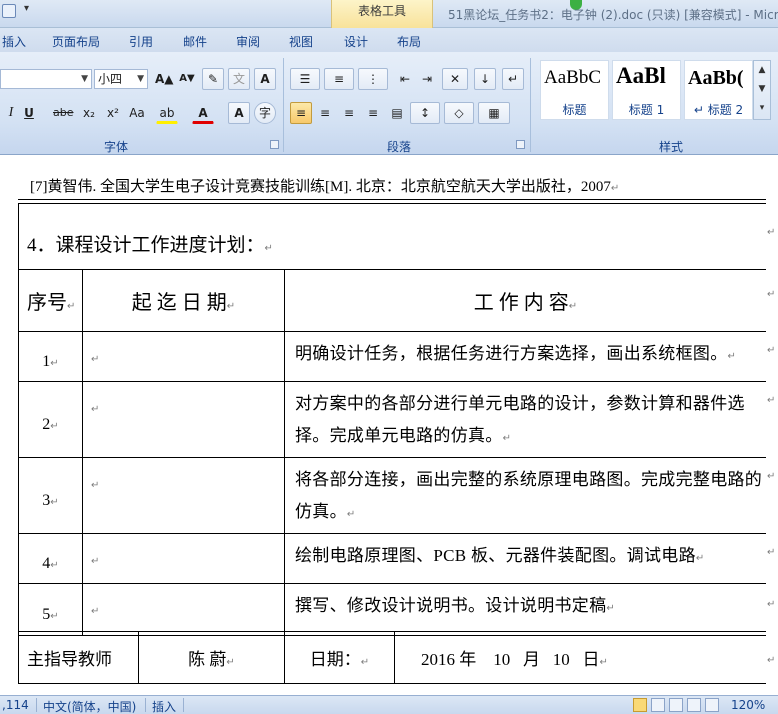 The height and width of the screenshot is (714, 778). Describe the element at coordinates (146, 245) in the screenshot. I see `table-heading: 4．课程设计工作进度计划：` at that location.